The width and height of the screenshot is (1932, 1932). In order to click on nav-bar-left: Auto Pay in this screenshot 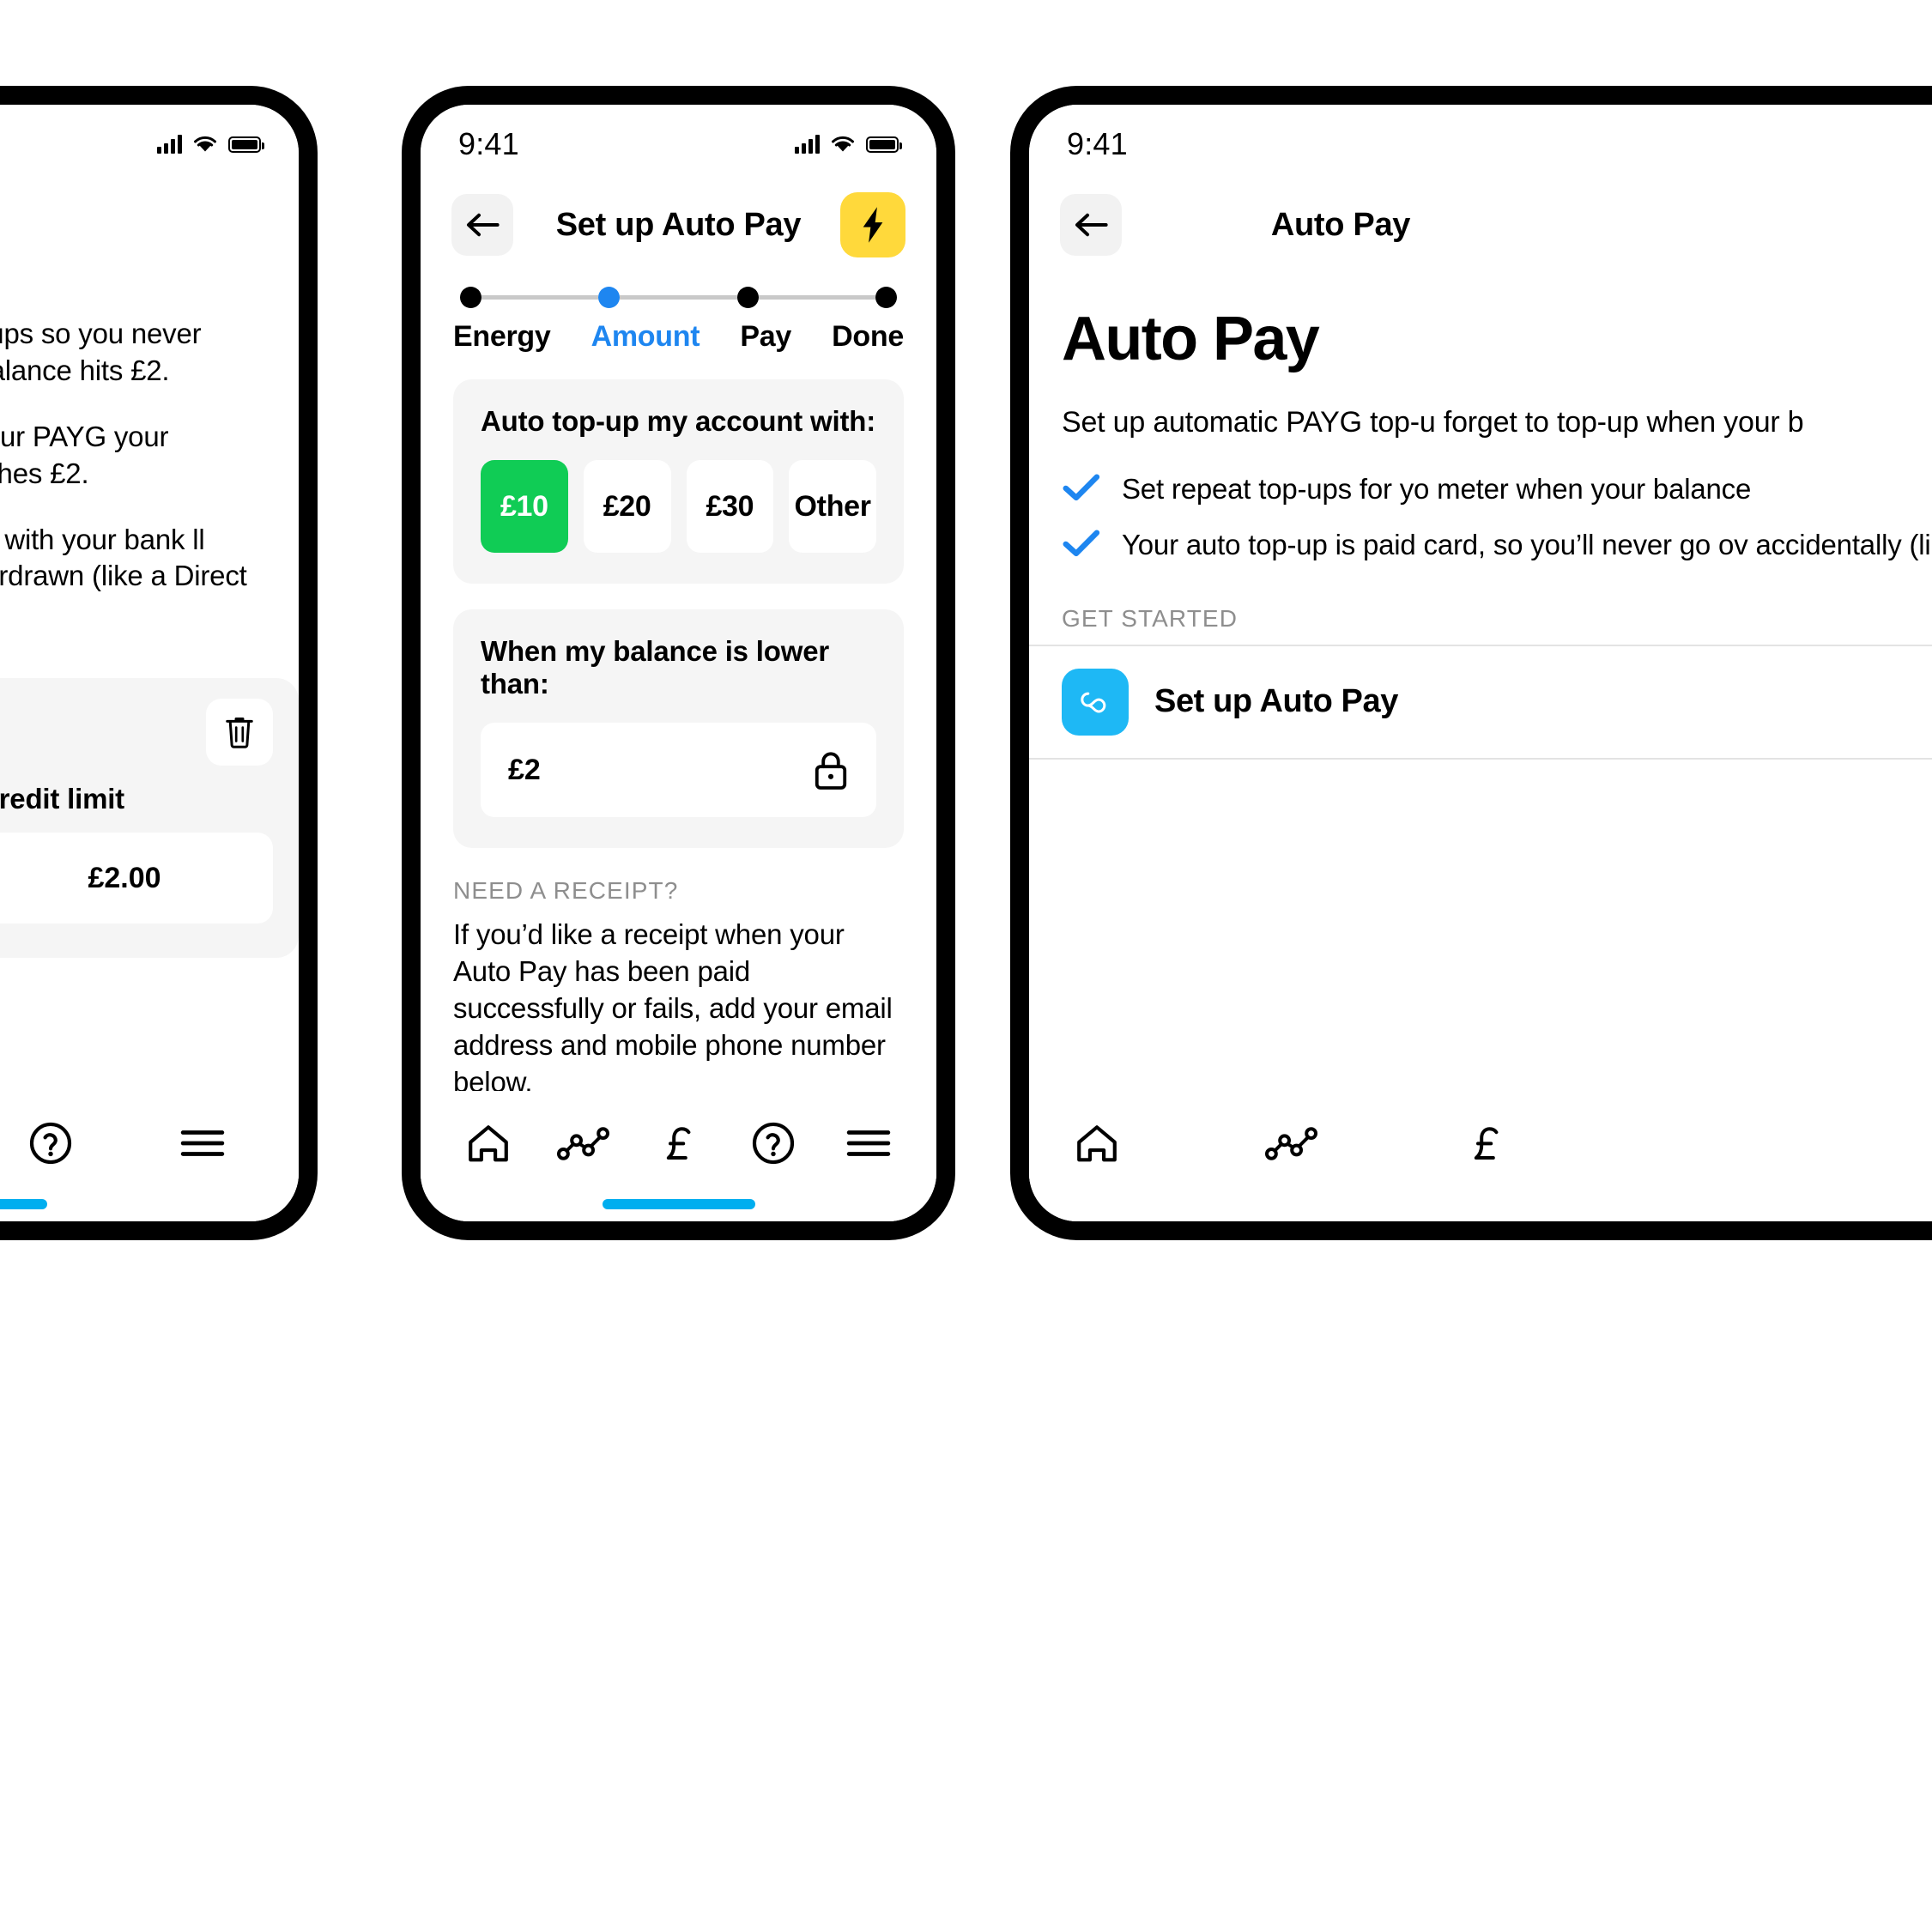, I will do `click(150, 218)`.